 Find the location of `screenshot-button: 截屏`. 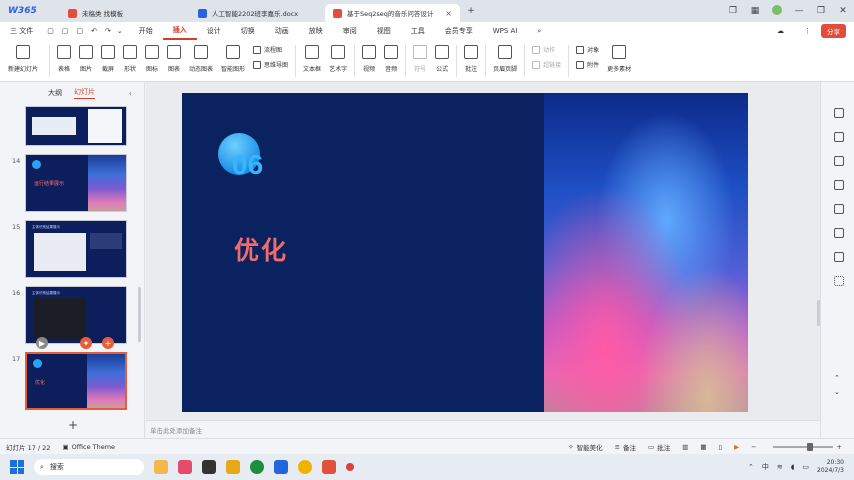

screenshot-button: 截屏 is located at coordinates (108, 58).